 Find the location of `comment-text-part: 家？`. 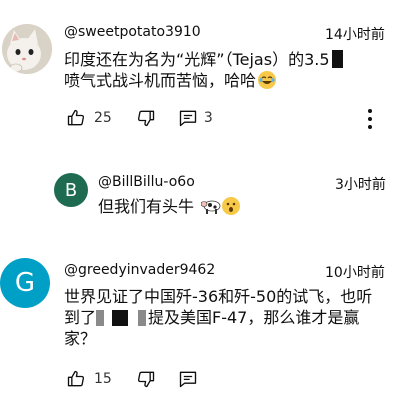

comment-text-part: 家？ is located at coordinates (80, 338).